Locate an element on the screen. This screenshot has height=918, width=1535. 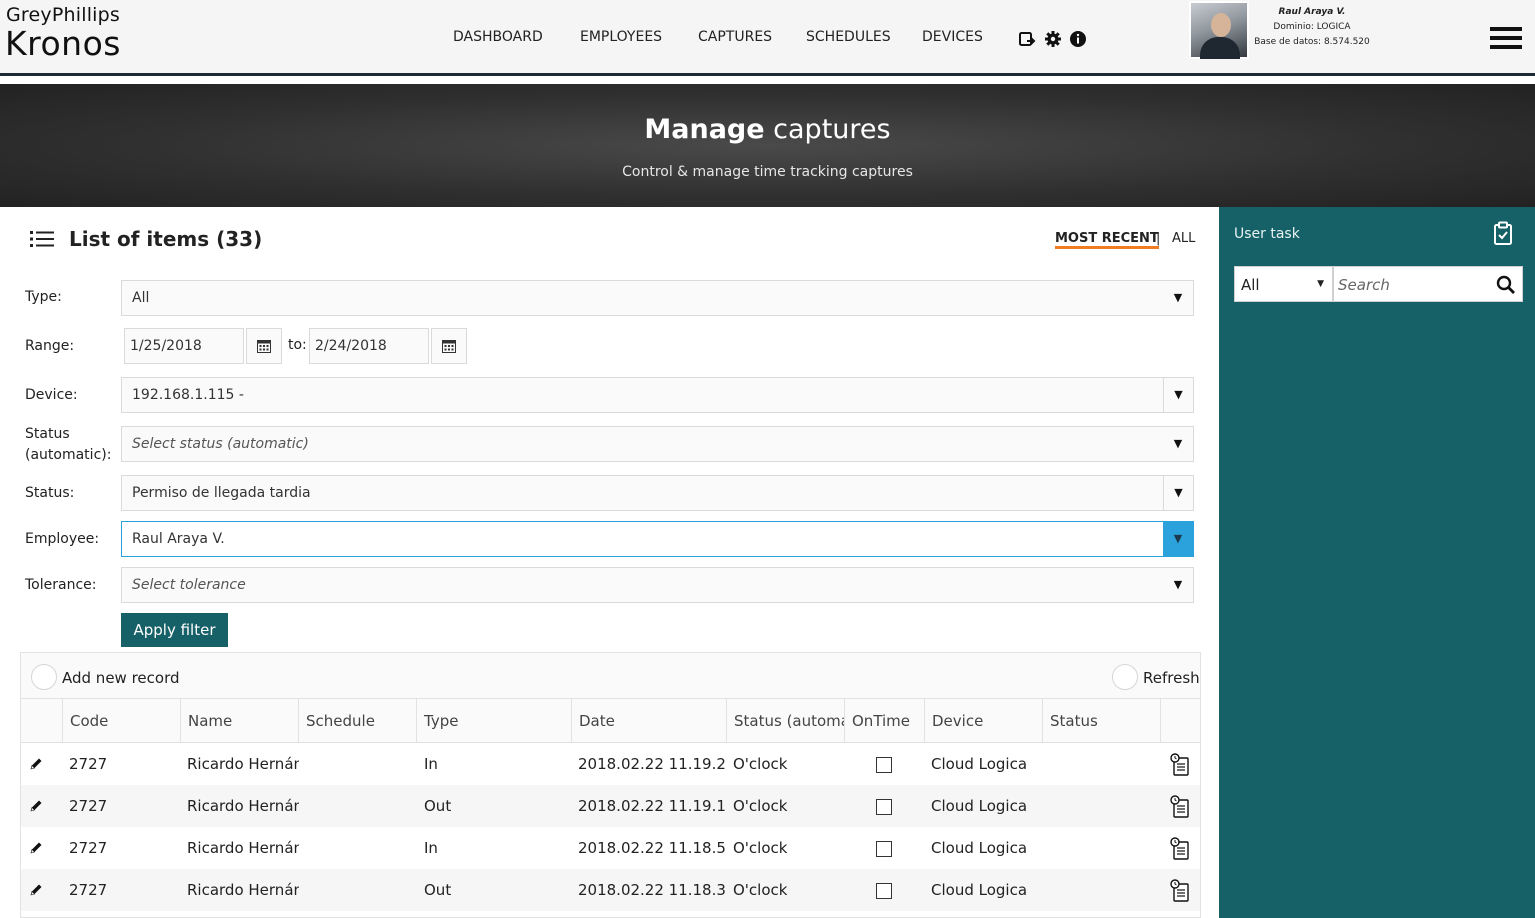
column-header-status: Status is located at coordinates (1101, 721).